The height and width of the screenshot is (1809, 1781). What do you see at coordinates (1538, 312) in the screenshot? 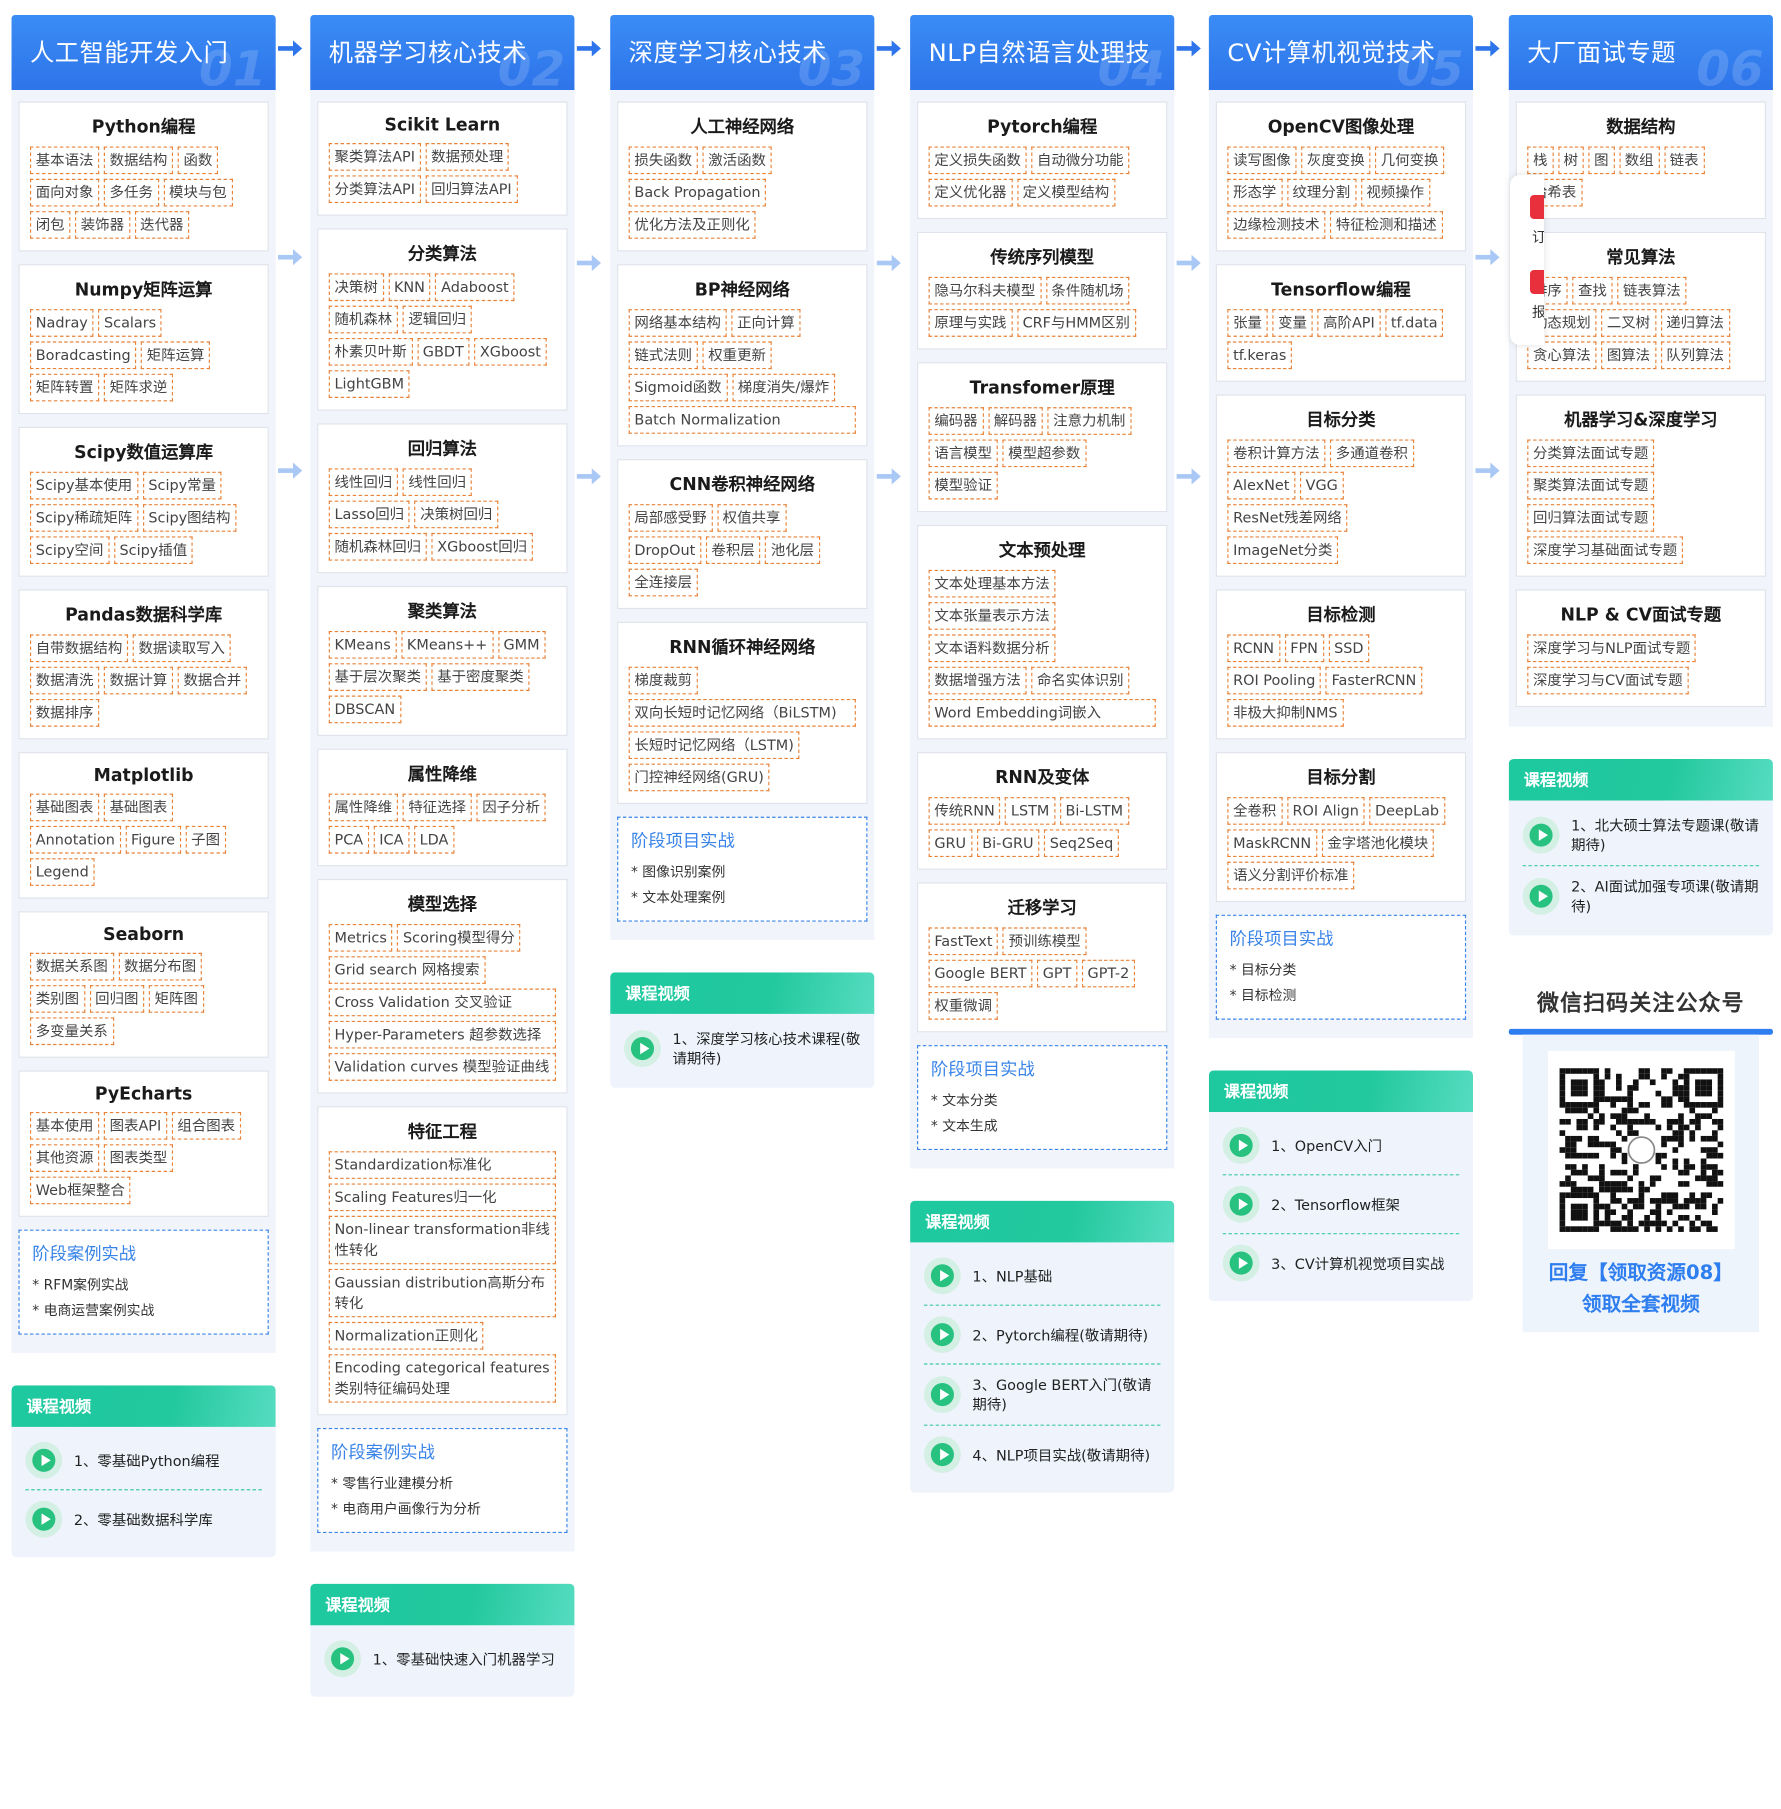
I see `side-label-2: 报` at bounding box center [1538, 312].